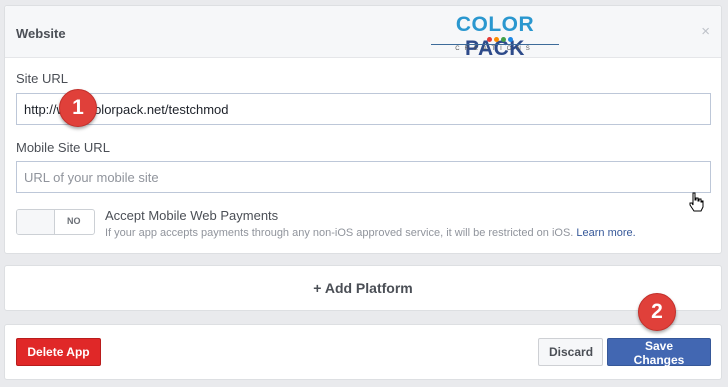 This screenshot has height=387, width=728. I want to click on step-1-badge: 1, so click(78, 108).